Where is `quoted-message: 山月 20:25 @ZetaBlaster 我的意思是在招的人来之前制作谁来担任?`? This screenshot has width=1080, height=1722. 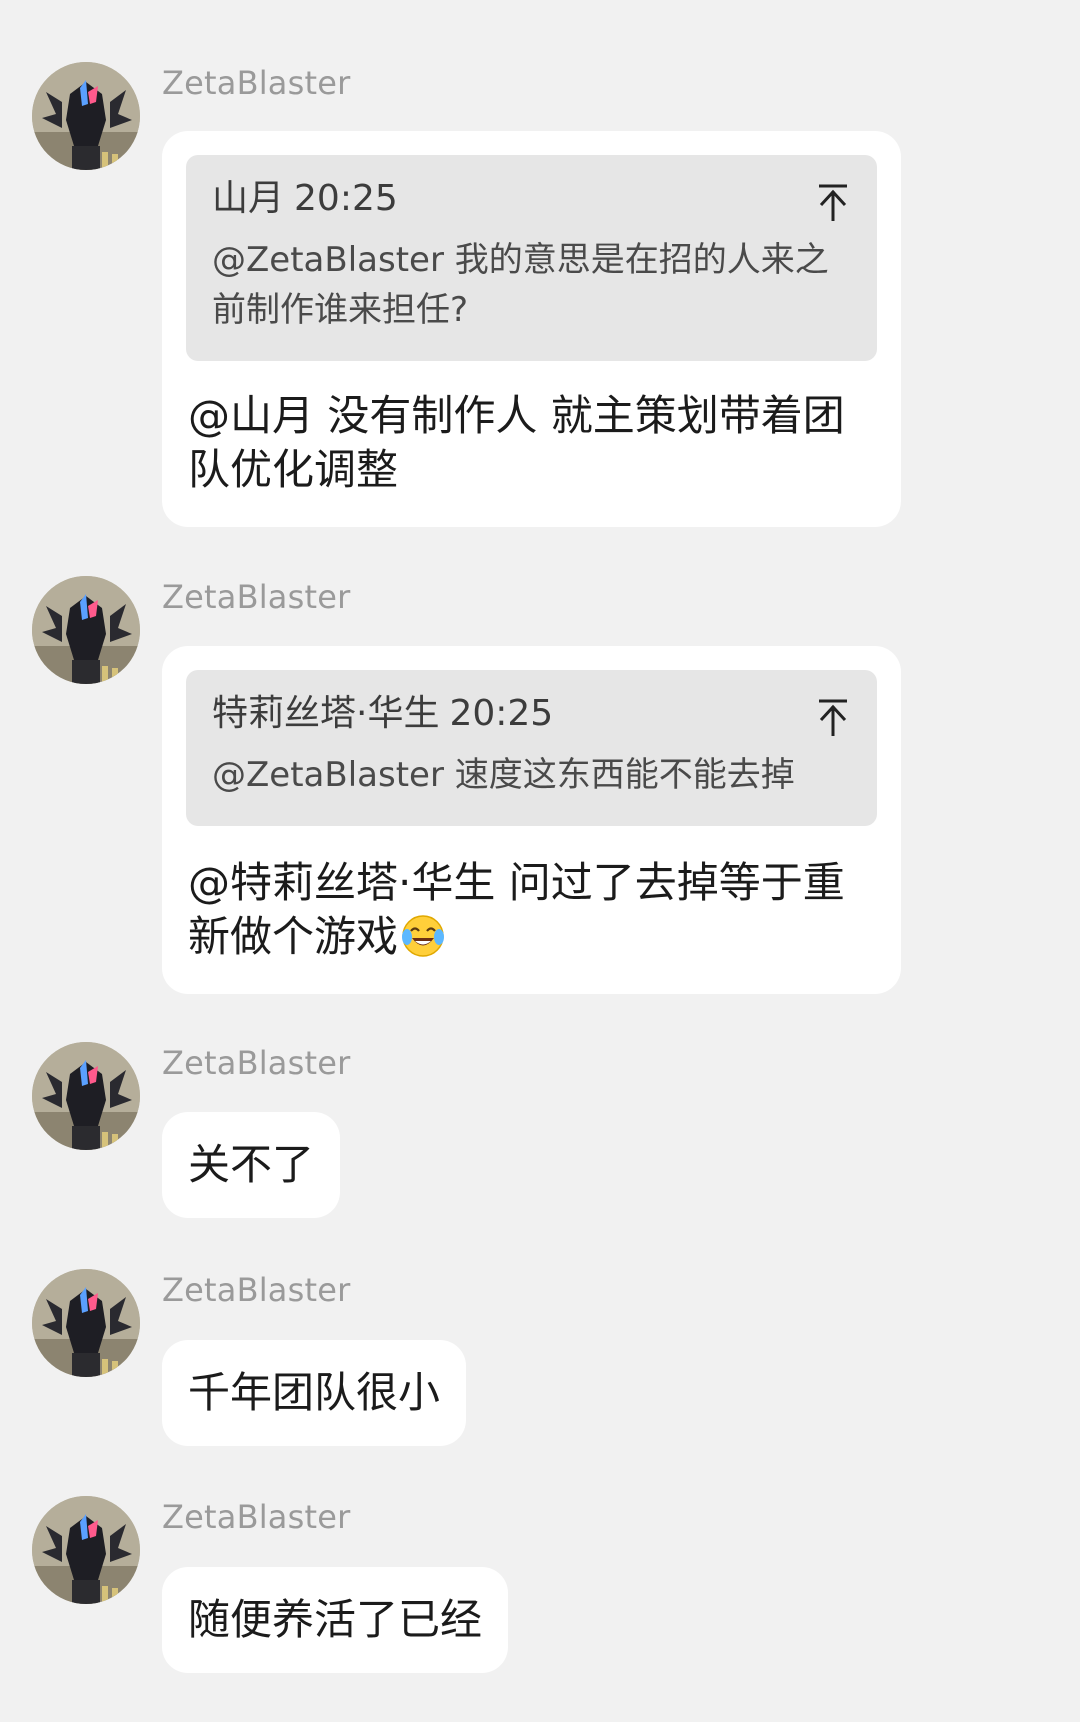
quoted-message: 山月 20:25 @ZetaBlaster 我的意思是在招的人来之前制作谁来担任? is located at coordinates (531, 258).